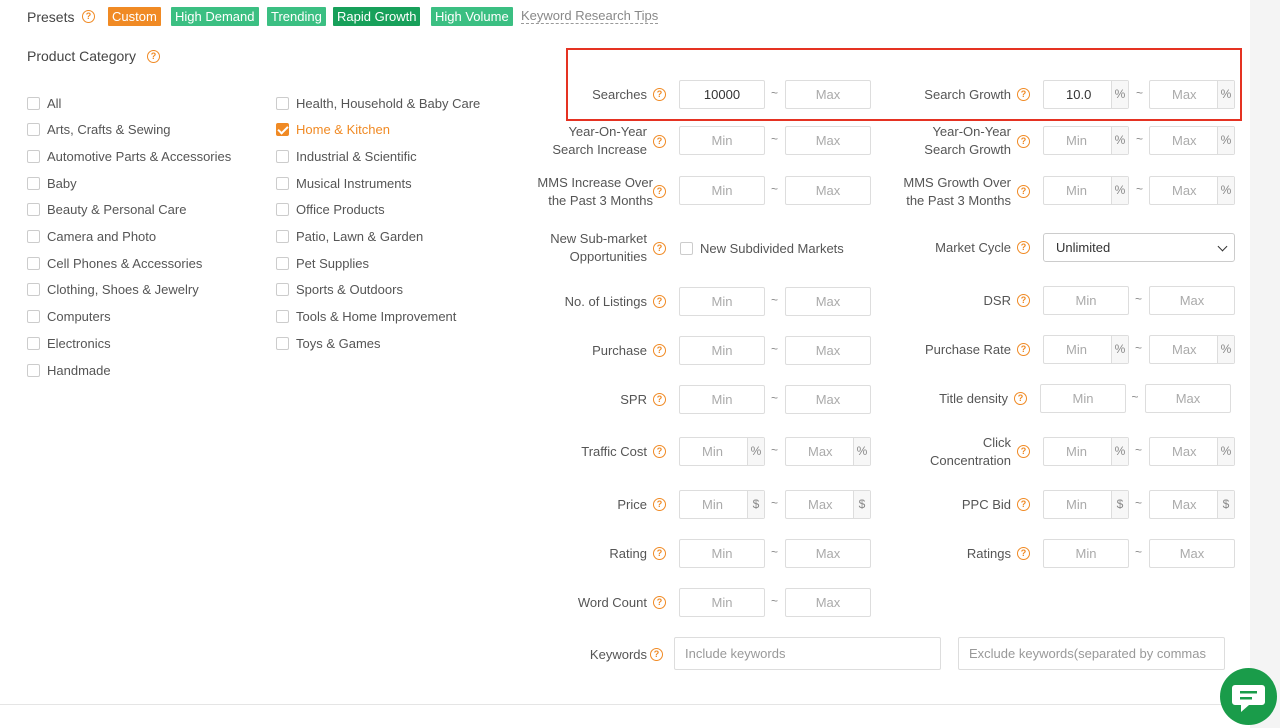  What do you see at coordinates (114, 263) in the screenshot?
I see `category-item: Cell Phones & Accessories` at bounding box center [114, 263].